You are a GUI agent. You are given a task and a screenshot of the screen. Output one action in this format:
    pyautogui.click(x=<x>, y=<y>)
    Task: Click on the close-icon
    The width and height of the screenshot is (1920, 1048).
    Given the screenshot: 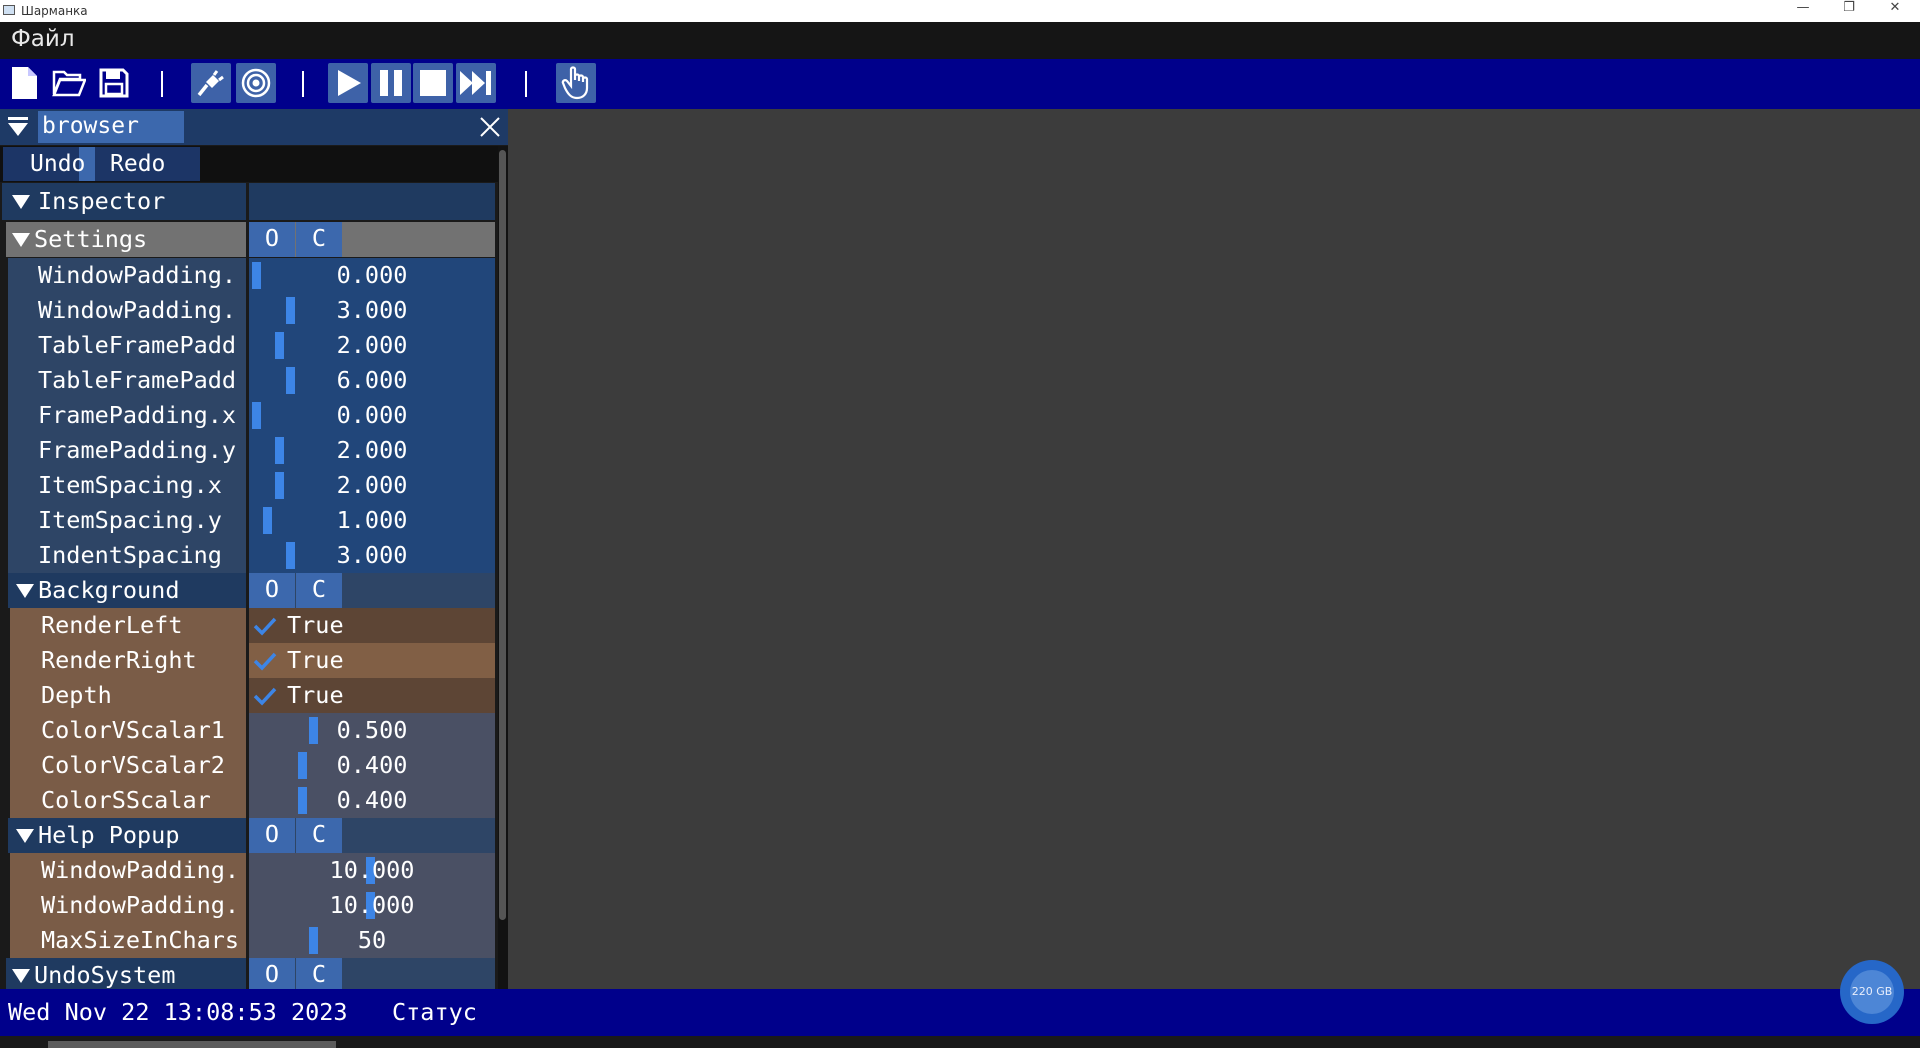 What is the action you would take?
    pyautogui.click(x=490, y=127)
    